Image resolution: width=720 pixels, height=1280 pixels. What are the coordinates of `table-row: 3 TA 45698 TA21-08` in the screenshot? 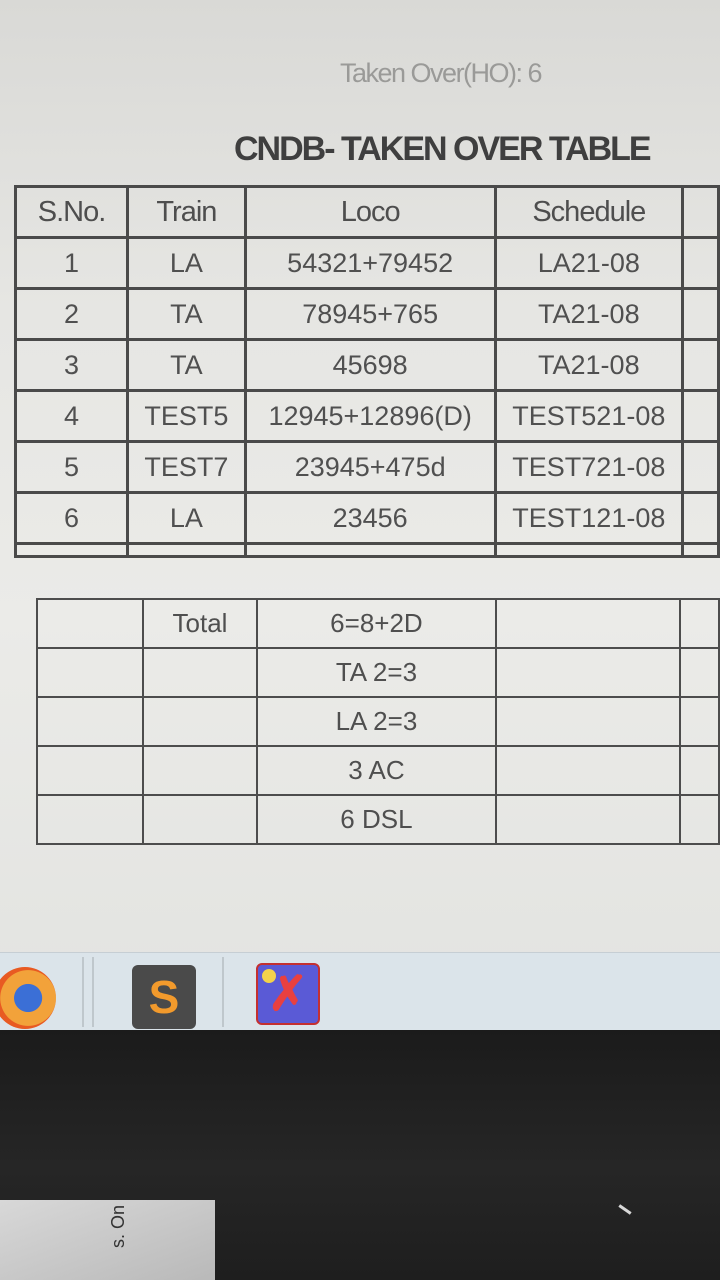 It's located at (366, 365).